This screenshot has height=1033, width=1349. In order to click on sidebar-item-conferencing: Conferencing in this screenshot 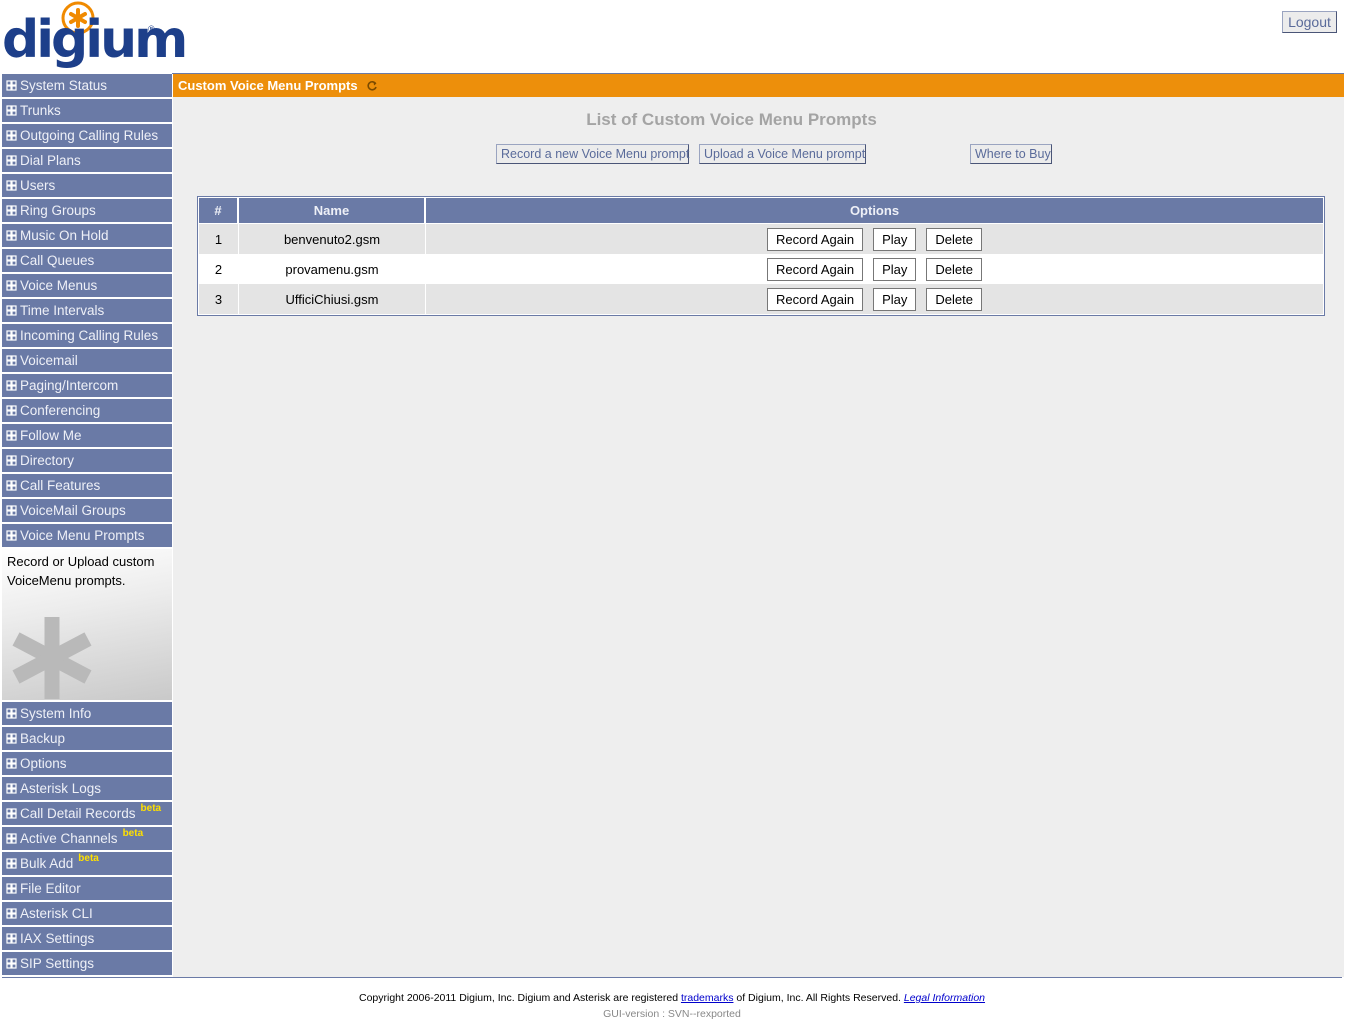, I will do `click(87, 411)`.